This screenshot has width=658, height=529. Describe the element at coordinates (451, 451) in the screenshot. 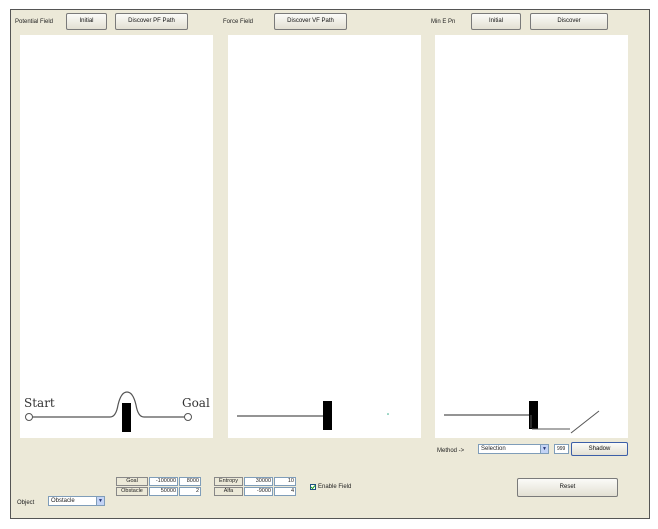

I see `method-label: Method ->` at that location.